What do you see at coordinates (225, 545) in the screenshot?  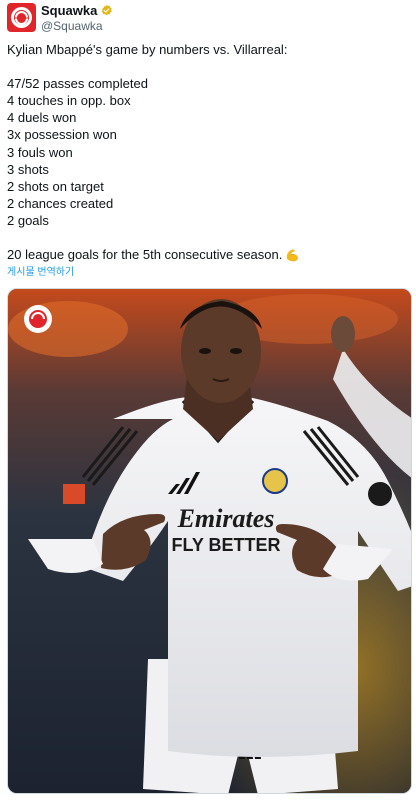 I see `jersey-sponsor-subtext: FLY BETTER` at bounding box center [225, 545].